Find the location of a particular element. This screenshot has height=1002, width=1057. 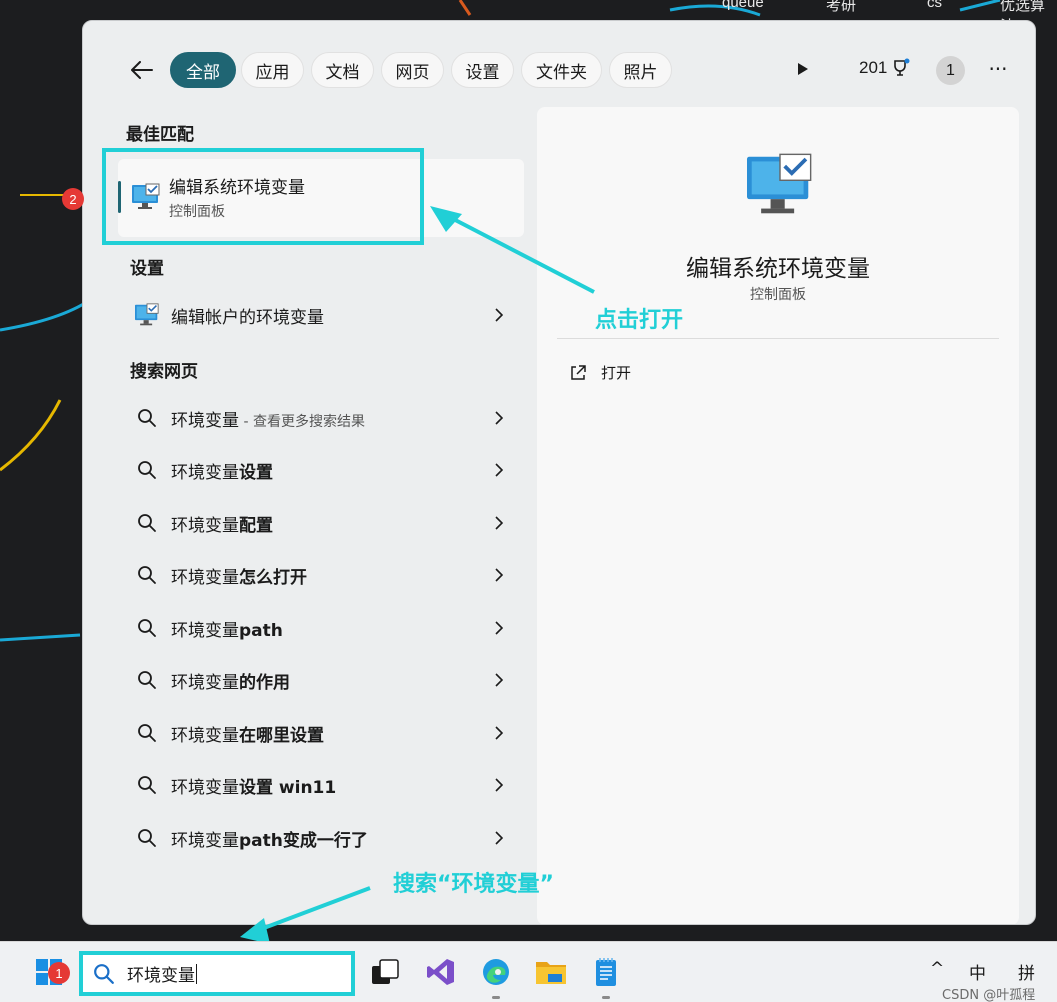

edge-browser-icon is located at coordinates (496, 972).